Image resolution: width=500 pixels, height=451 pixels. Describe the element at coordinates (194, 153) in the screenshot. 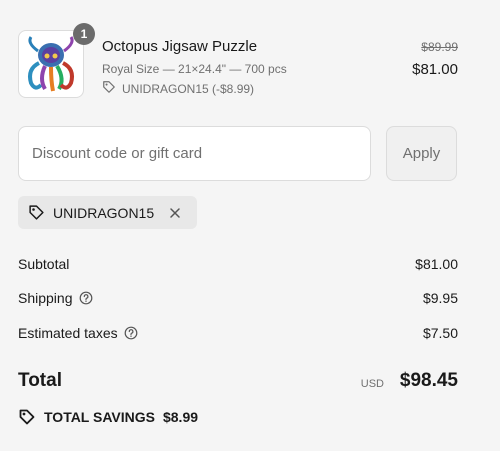

I see `discount-code-input` at that location.